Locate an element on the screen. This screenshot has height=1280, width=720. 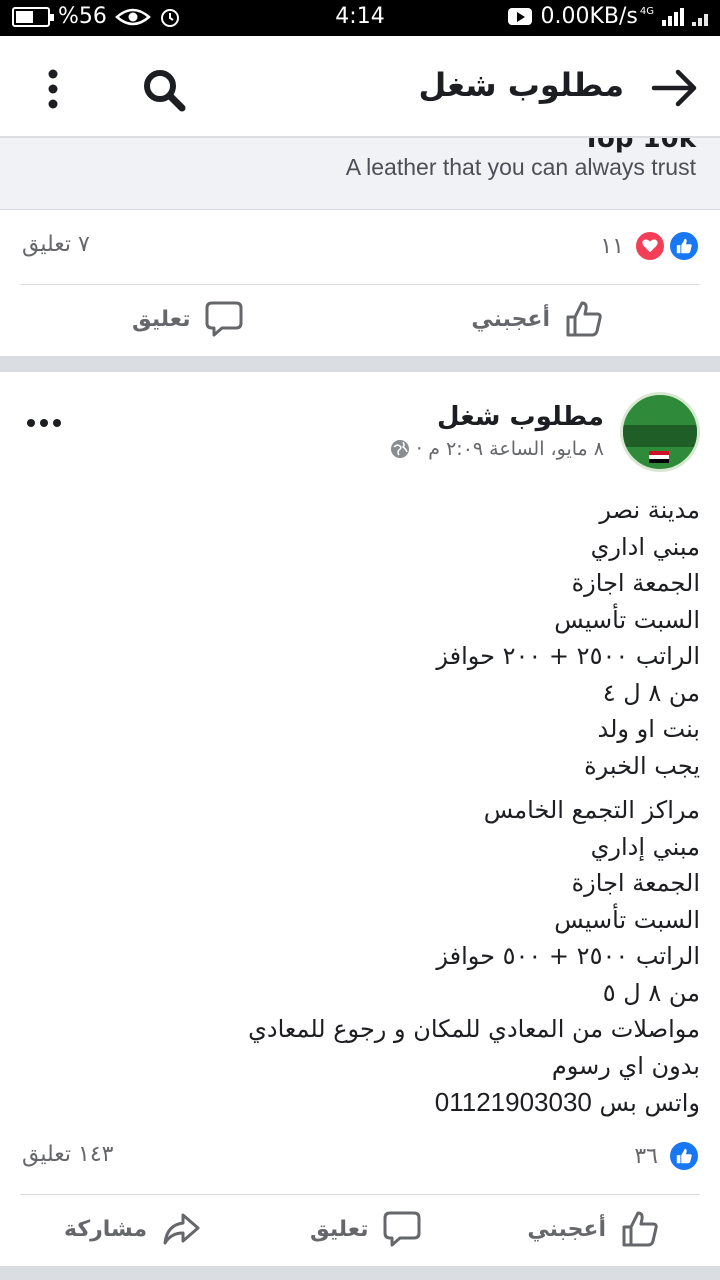
reaction-count: ١١ is located at coordinates (612, 246).